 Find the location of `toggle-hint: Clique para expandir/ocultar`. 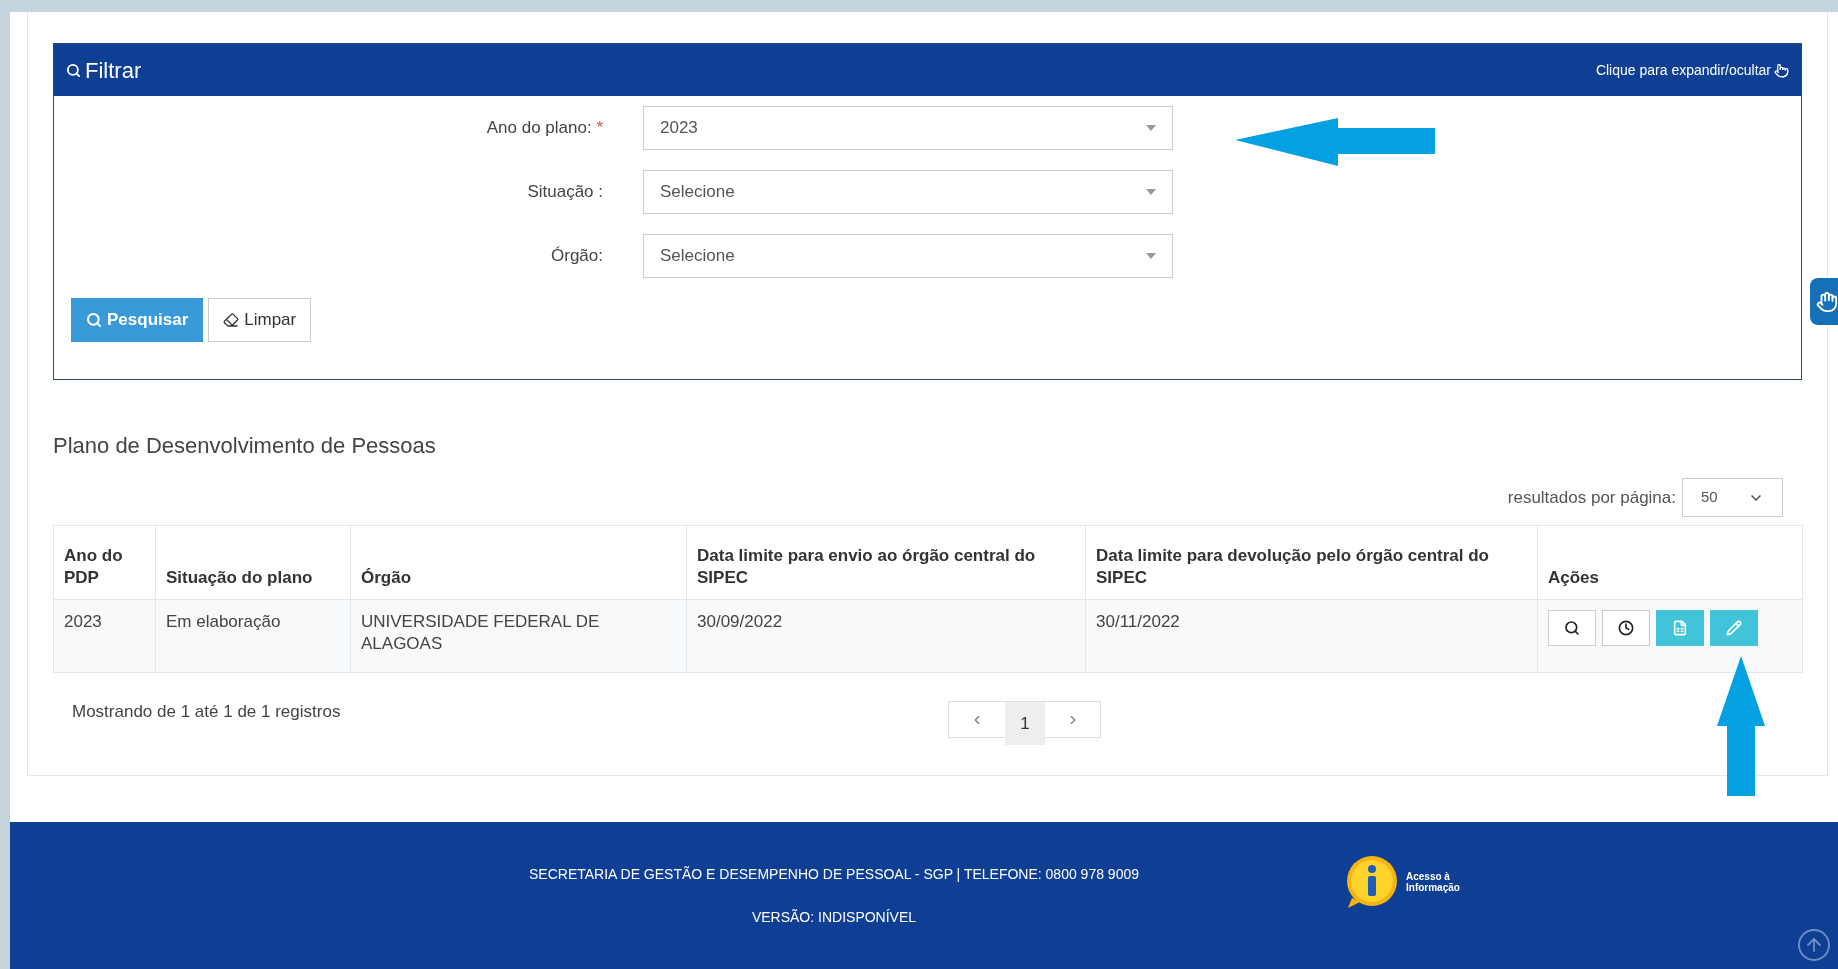

toggle-hint: Clique para expandir/ocultar is located at coordinates (1683, 70).